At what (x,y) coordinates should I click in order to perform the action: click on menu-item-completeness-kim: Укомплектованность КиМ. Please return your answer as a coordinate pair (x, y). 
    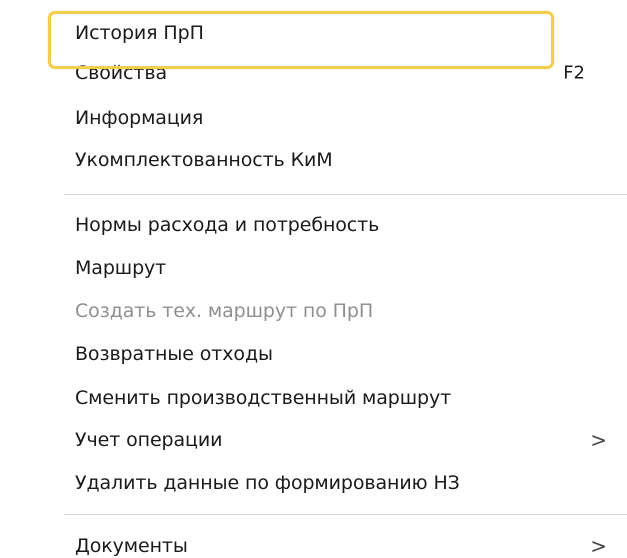
    Looking at the image, I should click on (313, 160).